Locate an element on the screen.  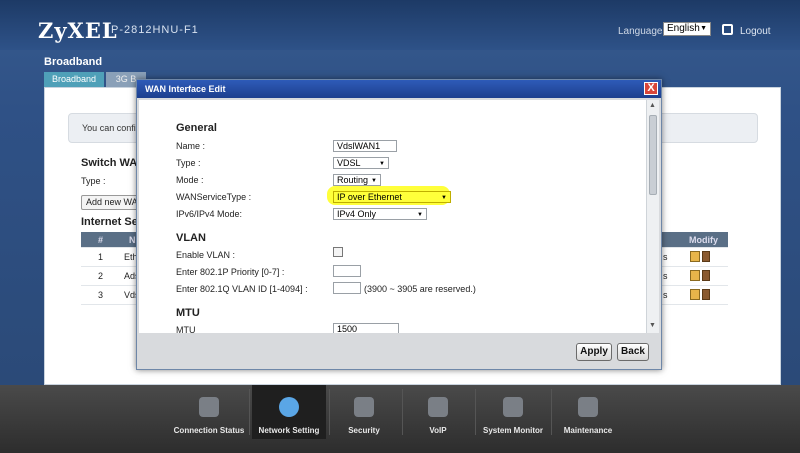
nav-connection-status: Connection Status is located at coordinates (209, 412).